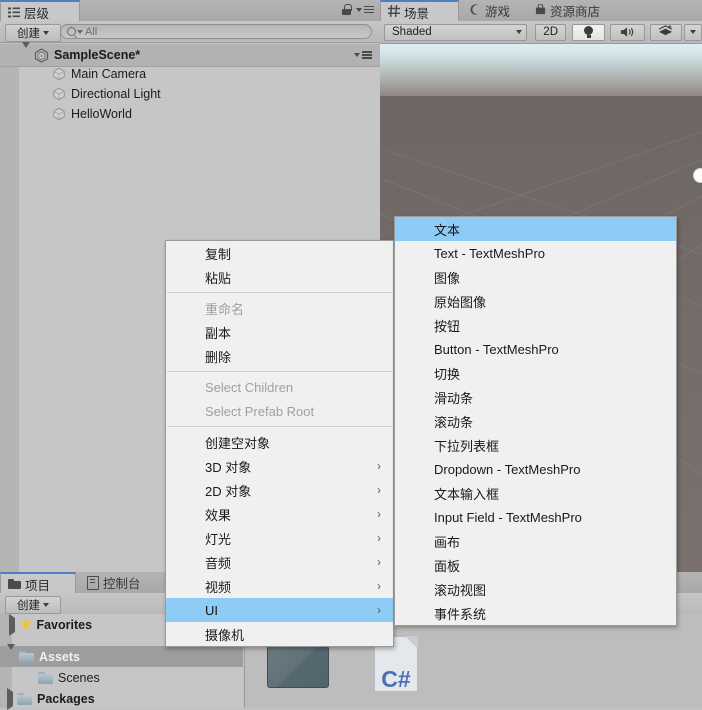 This screenshot has width=702, height=710. What do you see at coordinates (9, 319) in the screenshot?
I see `hierarchy-left-gutter` at bounding box center [9, 319].